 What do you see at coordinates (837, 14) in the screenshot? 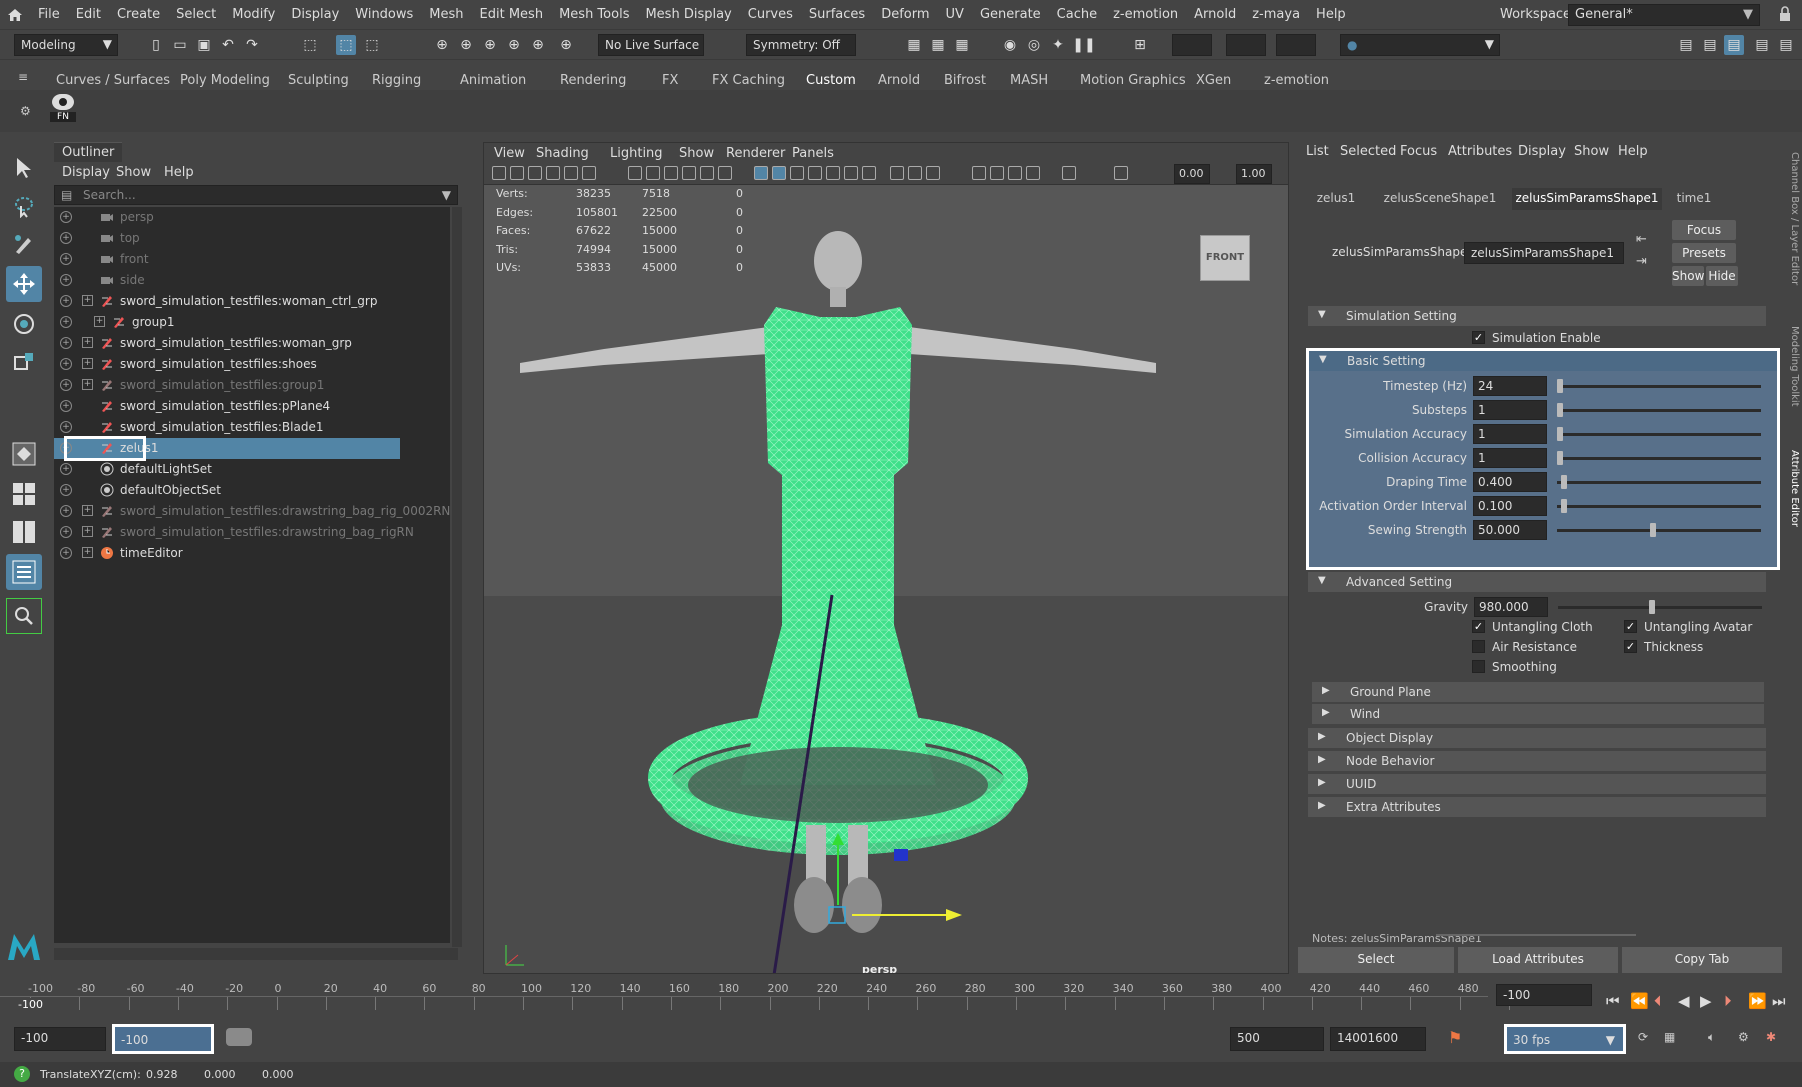
I see `menu-surfaces: Surfaces` at bounding box center [837, 14].